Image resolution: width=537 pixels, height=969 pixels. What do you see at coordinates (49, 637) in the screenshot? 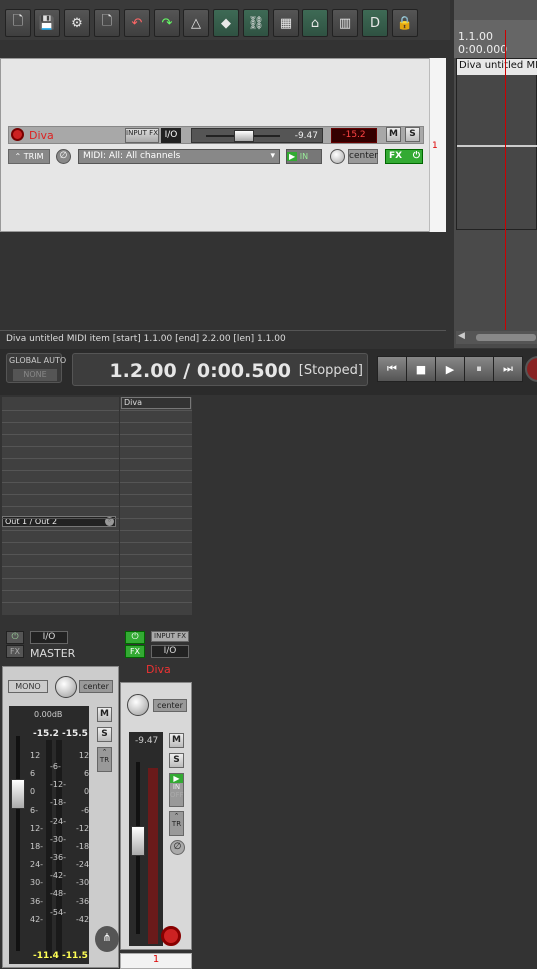
I see `master-io-button: I/O` at bounding box center [49, 637].